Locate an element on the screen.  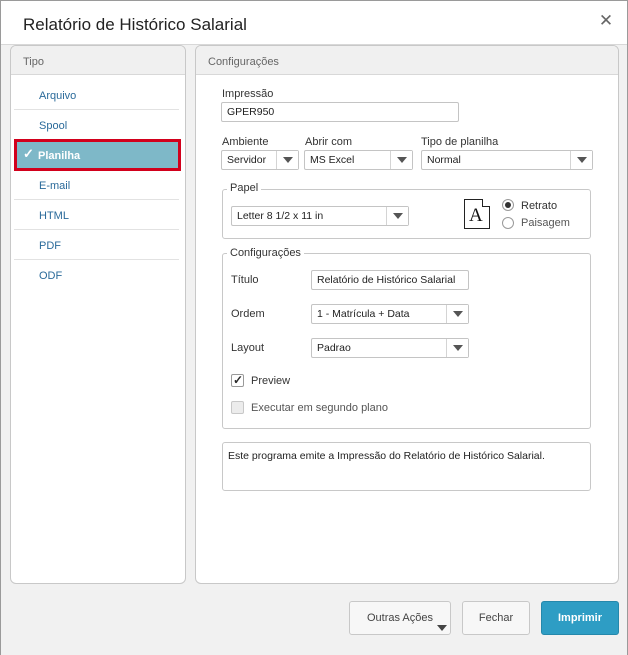
preview-label: Preview is located at coordinates (271, 381).